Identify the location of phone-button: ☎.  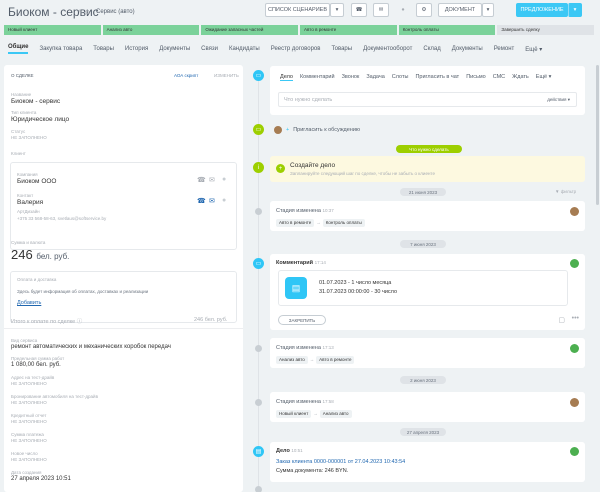
(359, 10).